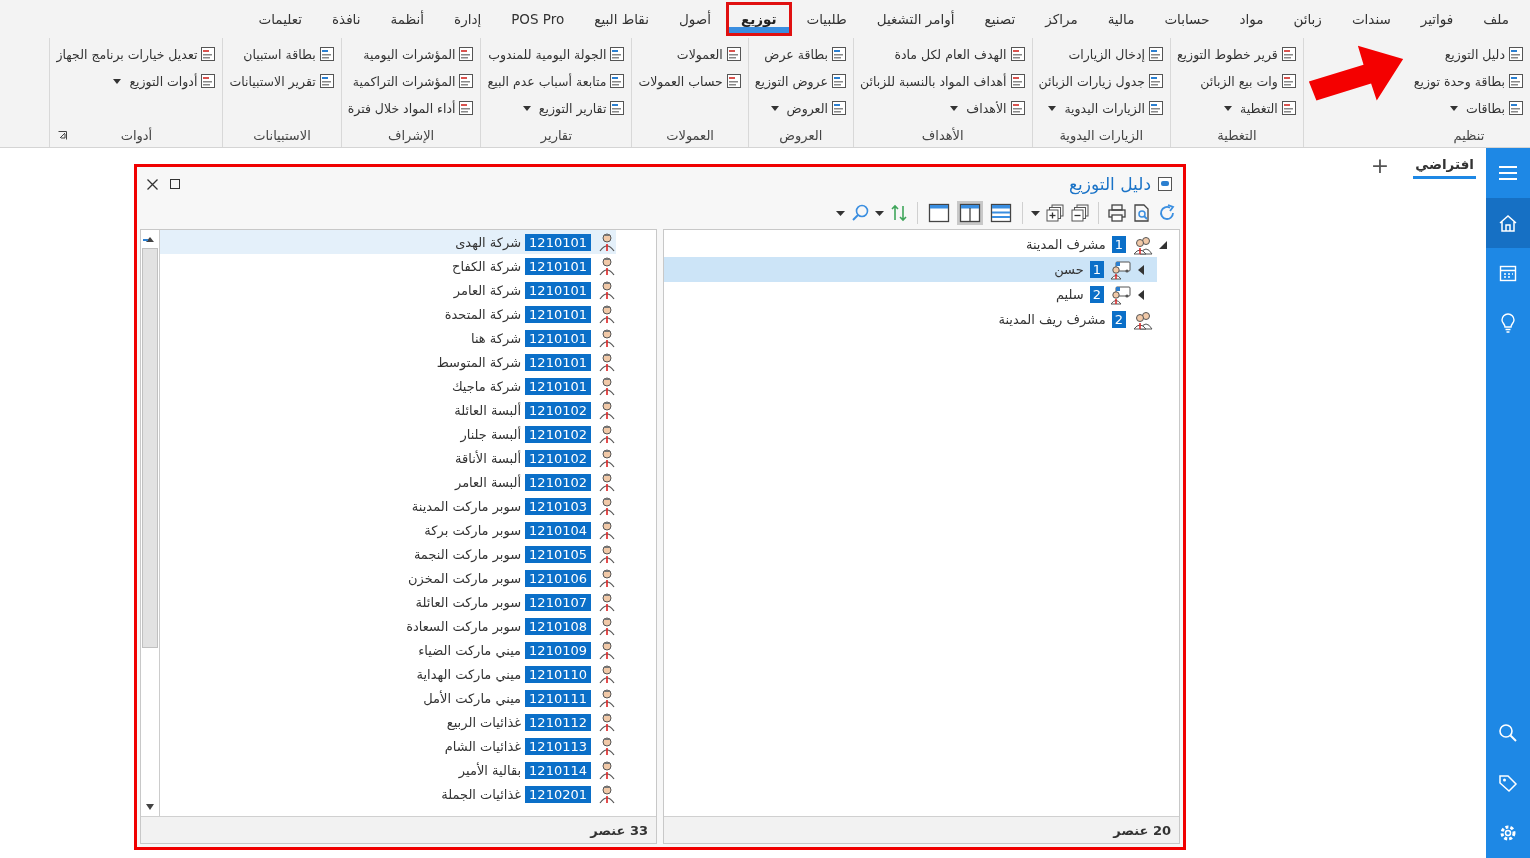 Image resolution: width=1530 pixels, height=858 pixels. I want to click on ribbon-command: قرير خطوط التوزيع, so click(1236, 54).